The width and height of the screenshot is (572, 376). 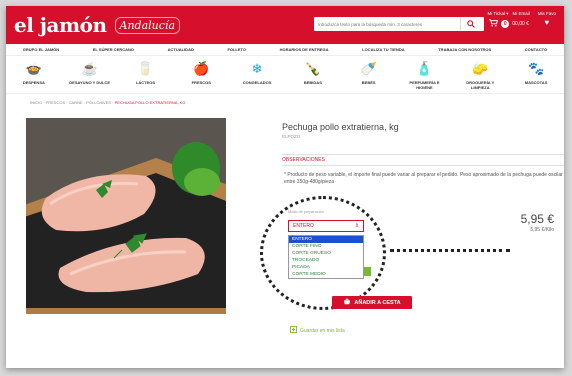 What do you see at coordinates (304, 49) in the screenshot?
I see `nav-item-horarios: HORARIOS DE ENTREGA` at bounding box center [304, 49].